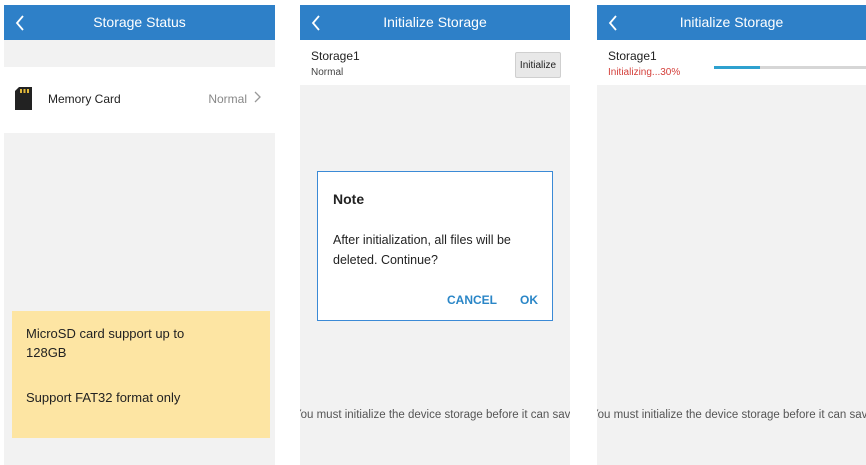 The image size is (866, 465). I want to click on header-bar: Storage Status, so click(139, 22).